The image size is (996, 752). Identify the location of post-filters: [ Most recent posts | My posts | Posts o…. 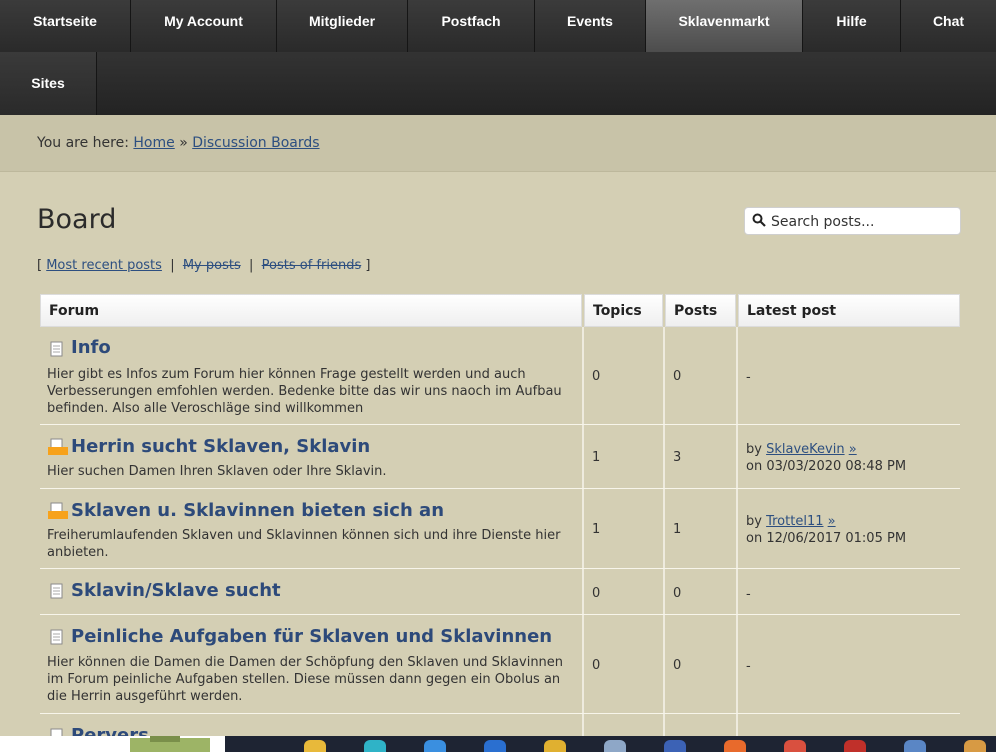
(203, 265).